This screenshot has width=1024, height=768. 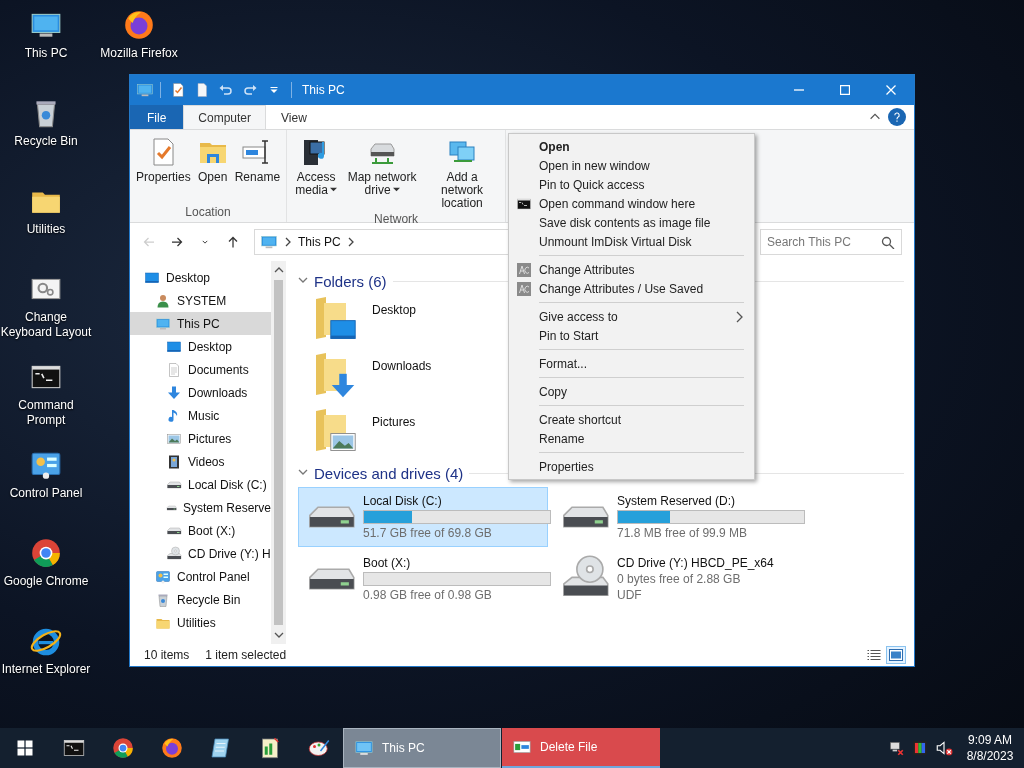 What do you see at coordinates (382, 166) in the screenshot?
I see `ribbon-button: Map network drive` at bounding box center [382, 166].